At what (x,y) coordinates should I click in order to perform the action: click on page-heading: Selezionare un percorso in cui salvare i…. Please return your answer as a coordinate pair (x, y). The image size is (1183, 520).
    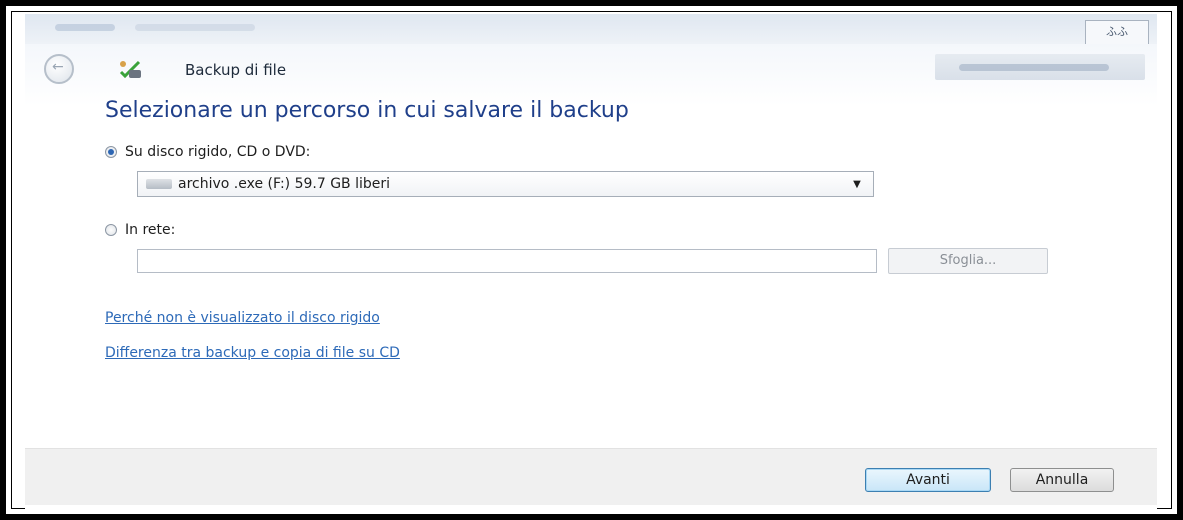
    Looking at the image, I should click on (367, 110).